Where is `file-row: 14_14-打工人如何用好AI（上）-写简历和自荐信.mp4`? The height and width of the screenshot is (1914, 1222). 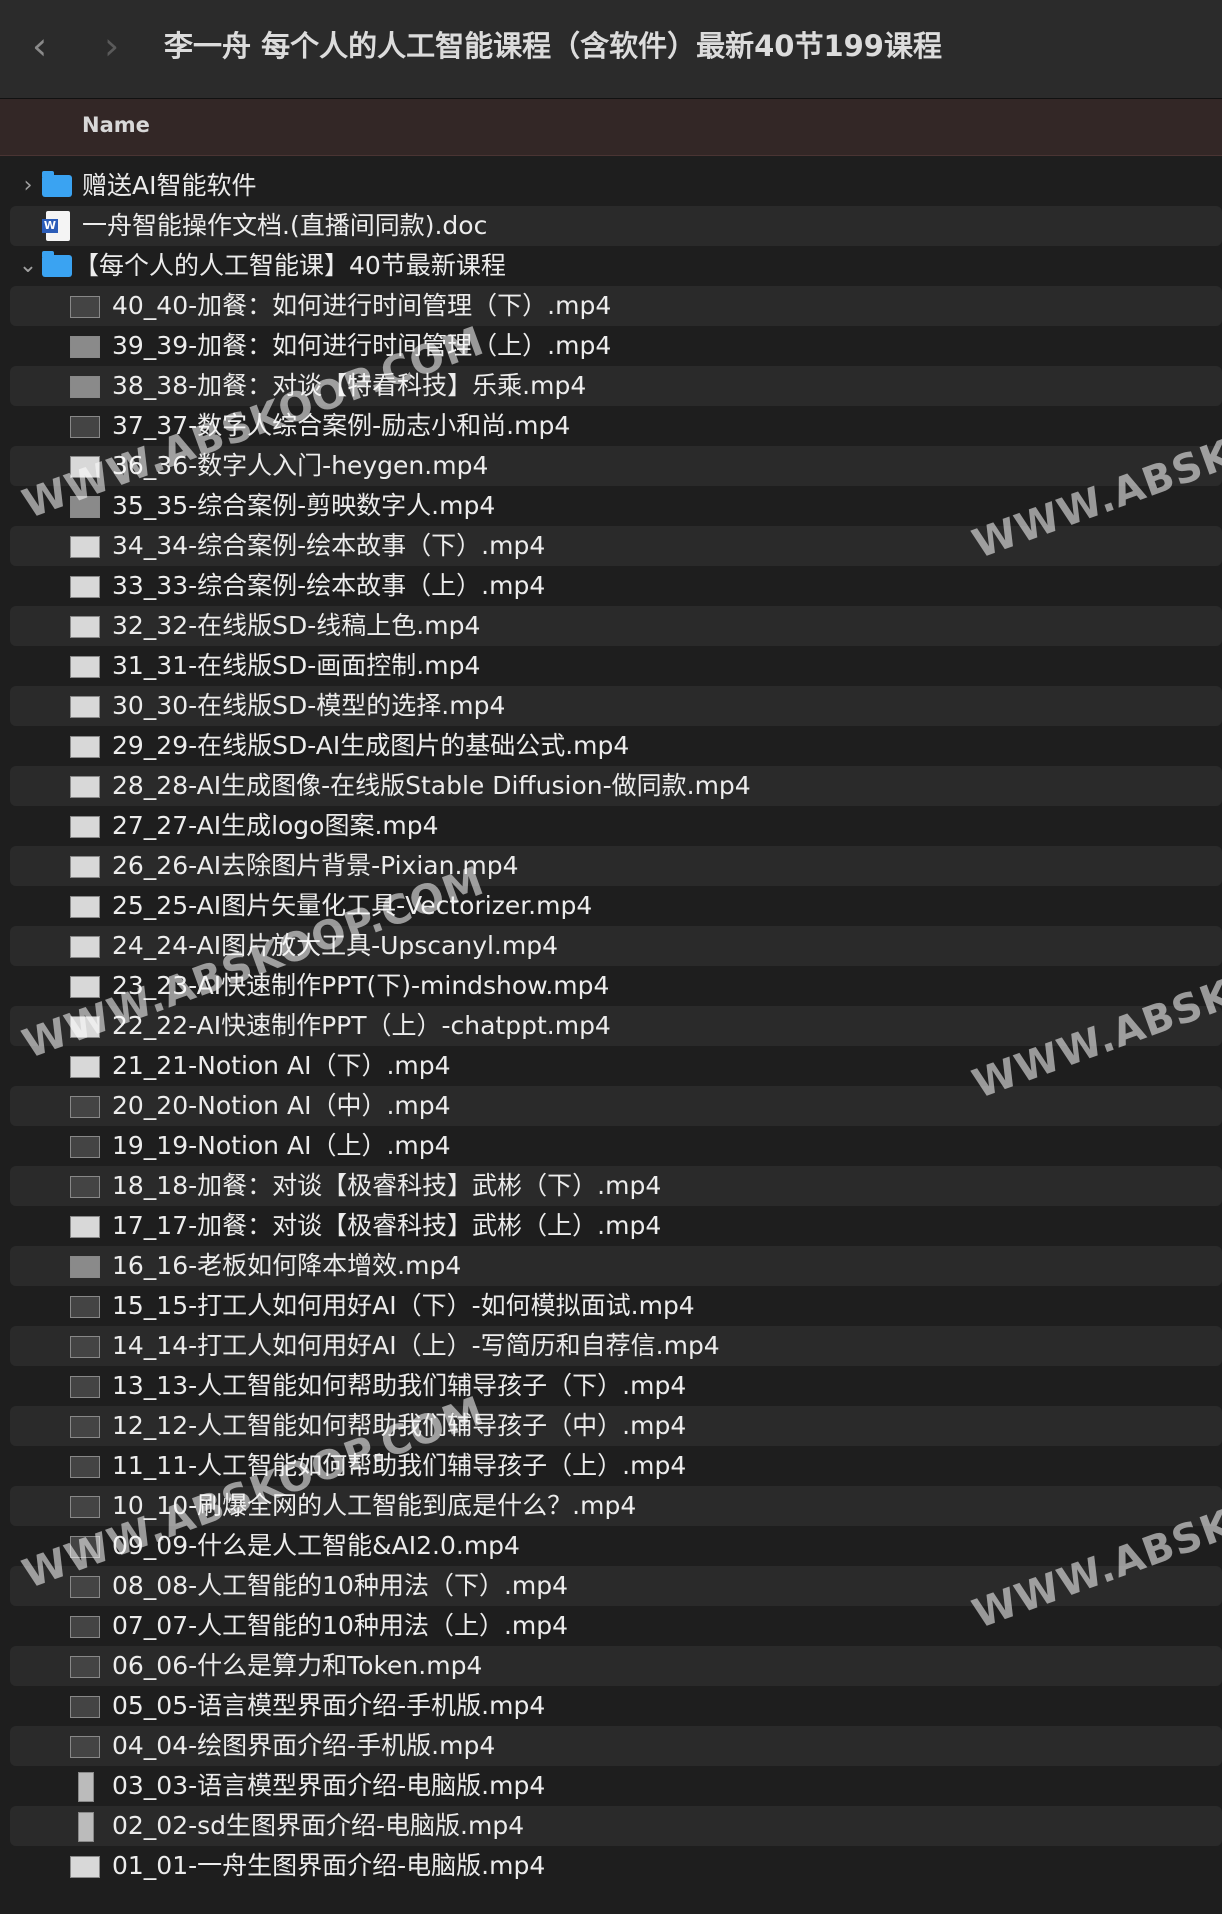
file-row: 14_14-打工人如何用好AI（上）-写简历和自荐信.mp4 is located at coordinates (616, 1346).